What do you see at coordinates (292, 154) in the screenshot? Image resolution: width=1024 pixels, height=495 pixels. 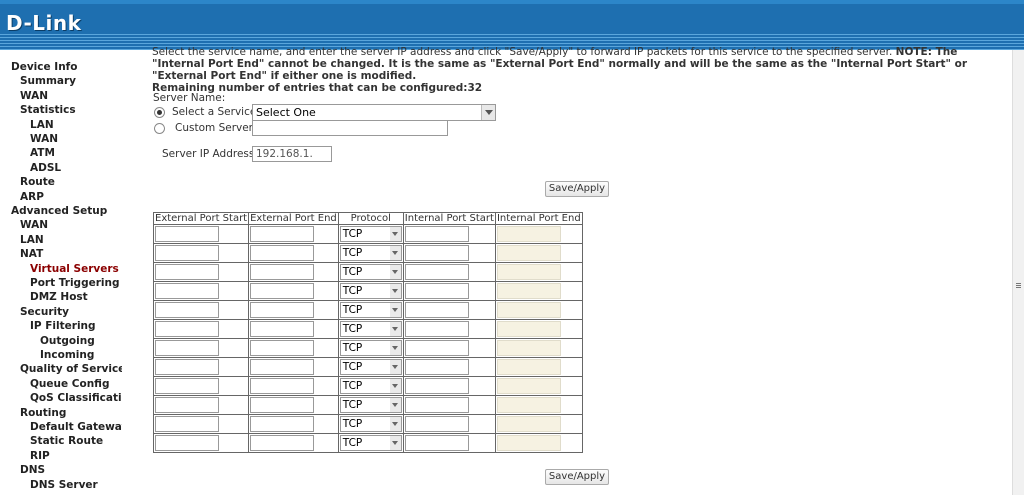 I see `server-ip-input: 192.168.1.` at bounding box center [292, 154].